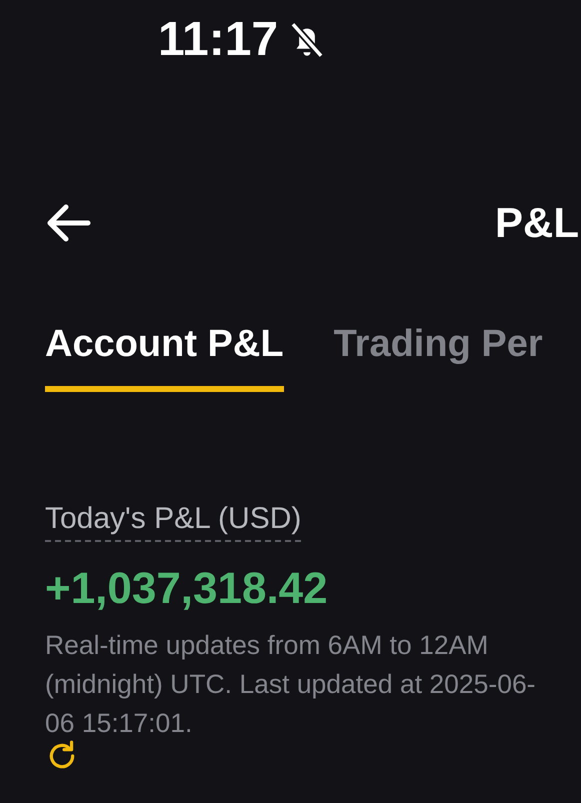 The width and height of the screenshot is (581, 803). Describe the element at coordinates (187, 589) in the screenshot. I see `pnl-value: +1,037,318.42` at that location.